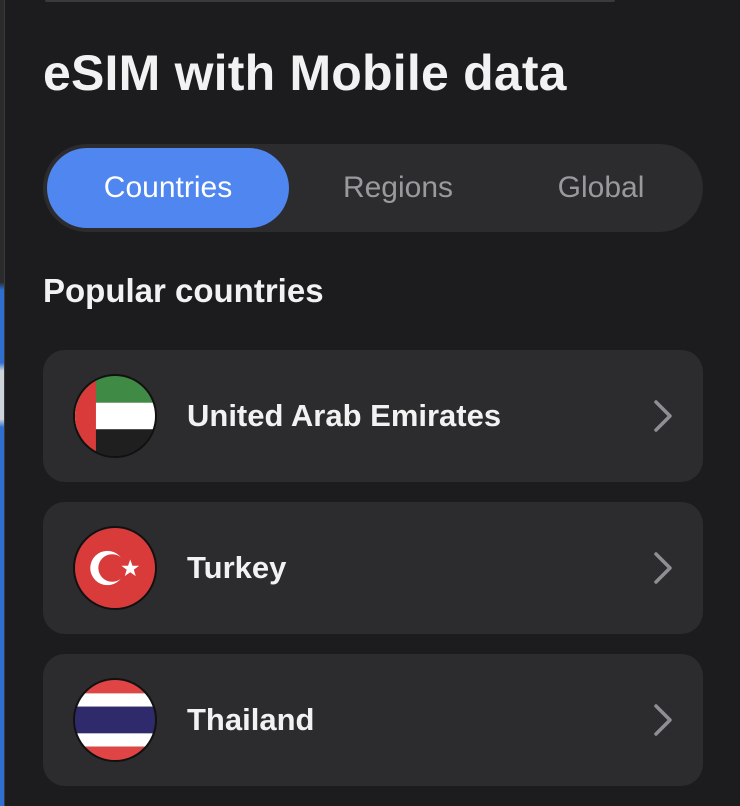 This screenshot has height=806, width=740. What do you see at coordinates (115, 568) in the screenshot?
I see `turkey-flag-icon` at bounding box center [115, 568].